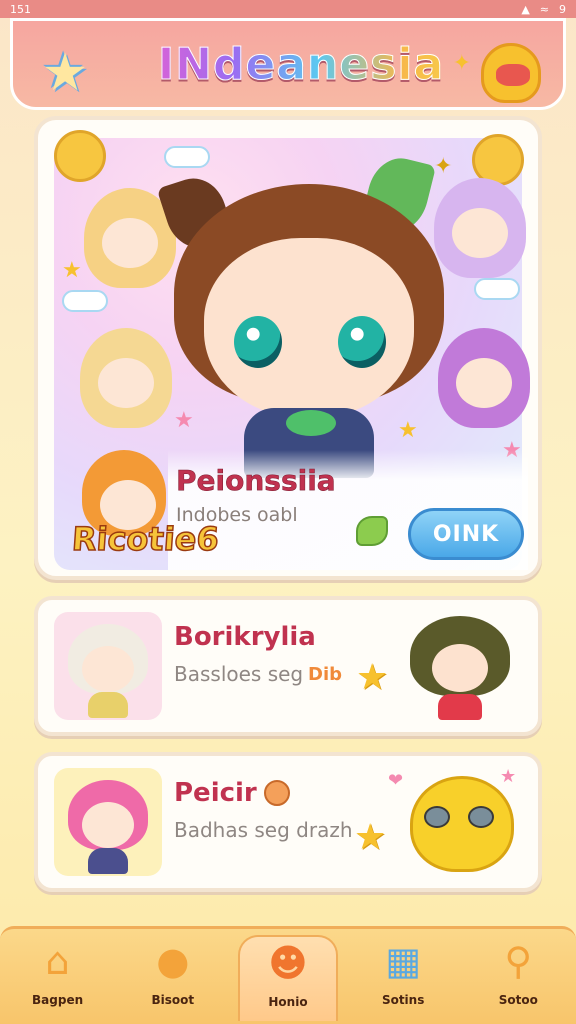 Image resolution: width=576 pixels, height=1024 pixels. I want to click on character-cat-boy, so click(460, 665).